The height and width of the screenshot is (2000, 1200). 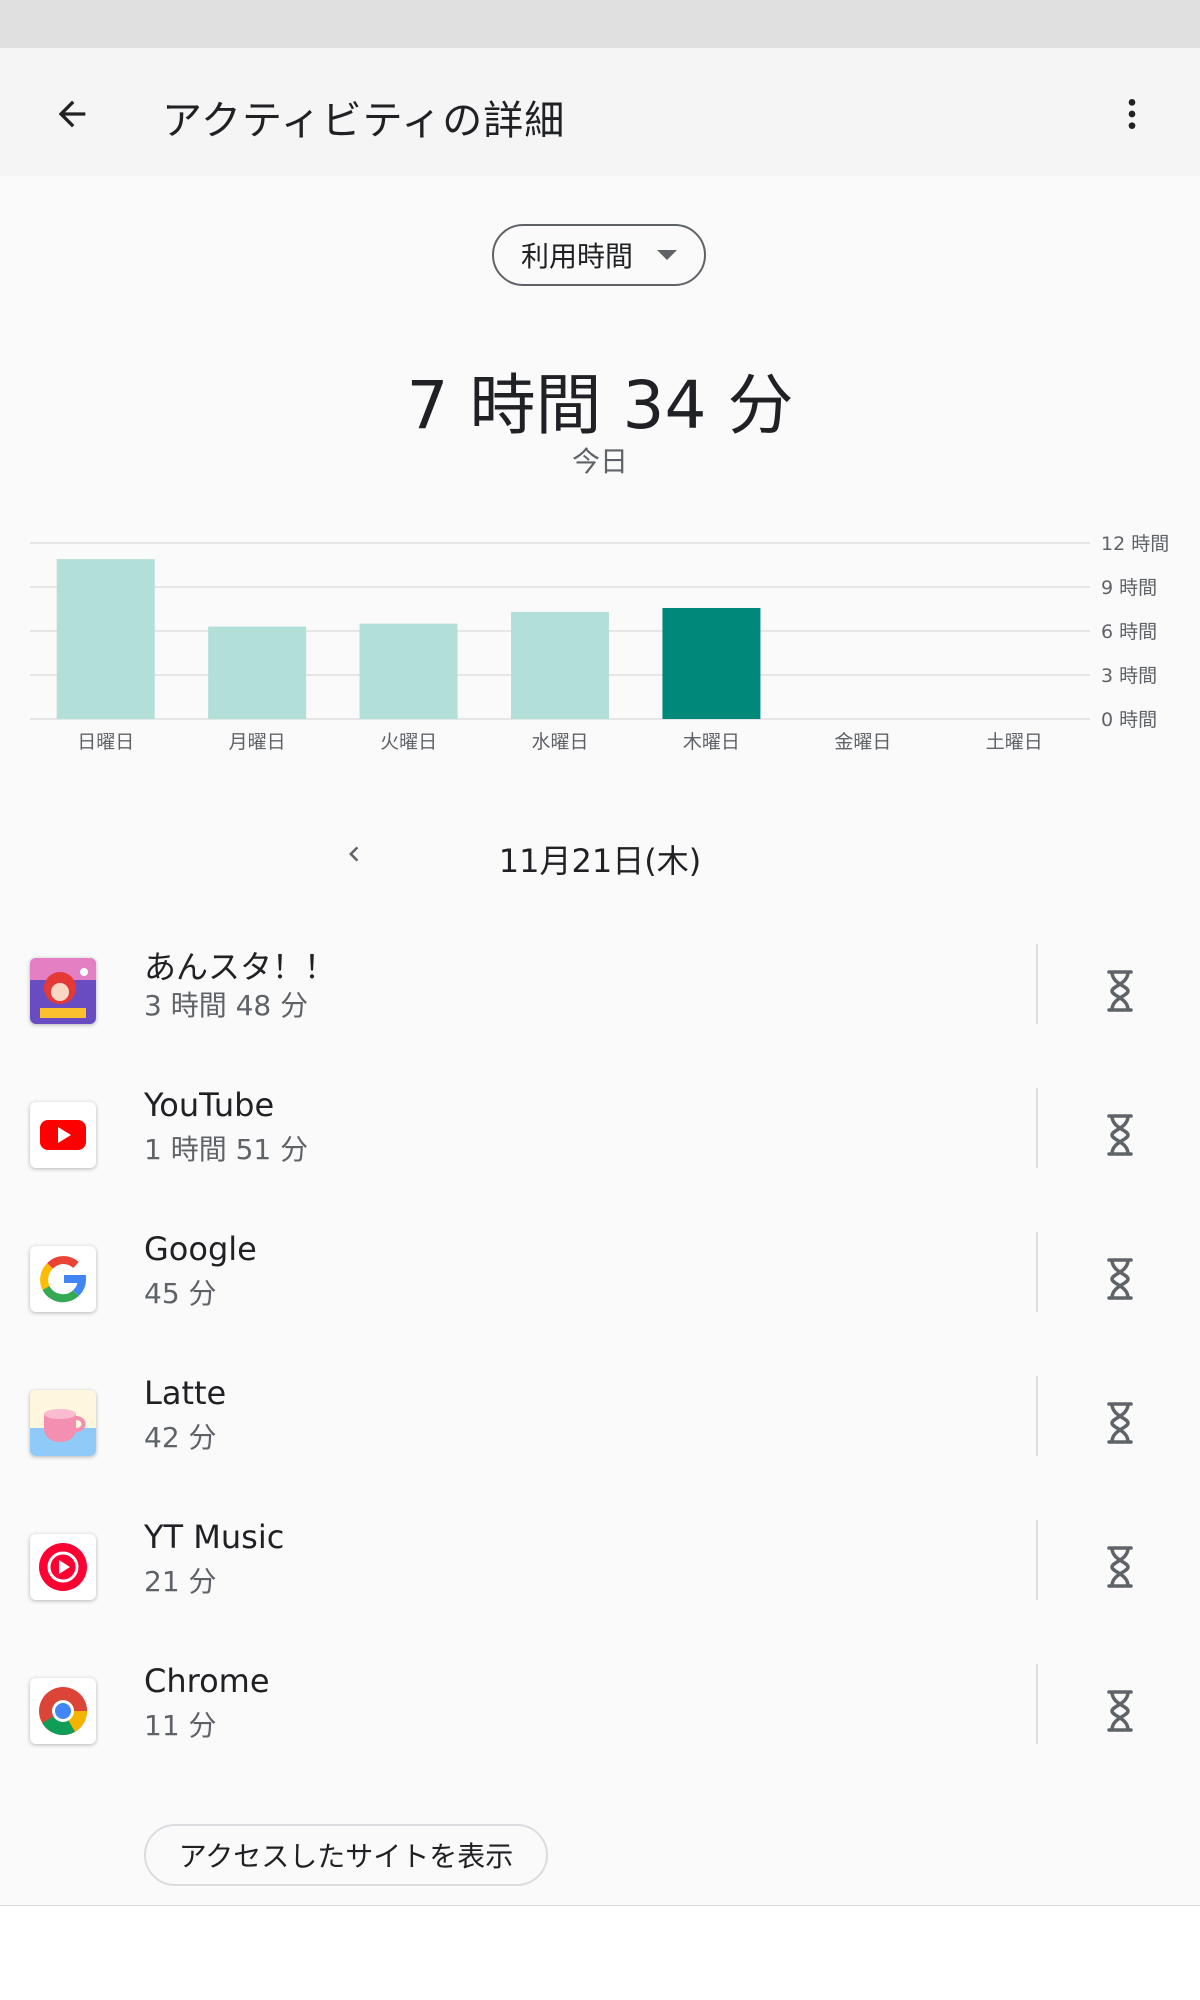 What do you see at coordinates (226, 1005) in the screenshot?
I see `app-usage-time: 3 時間 48 分` at bounding box center [226, 1005].